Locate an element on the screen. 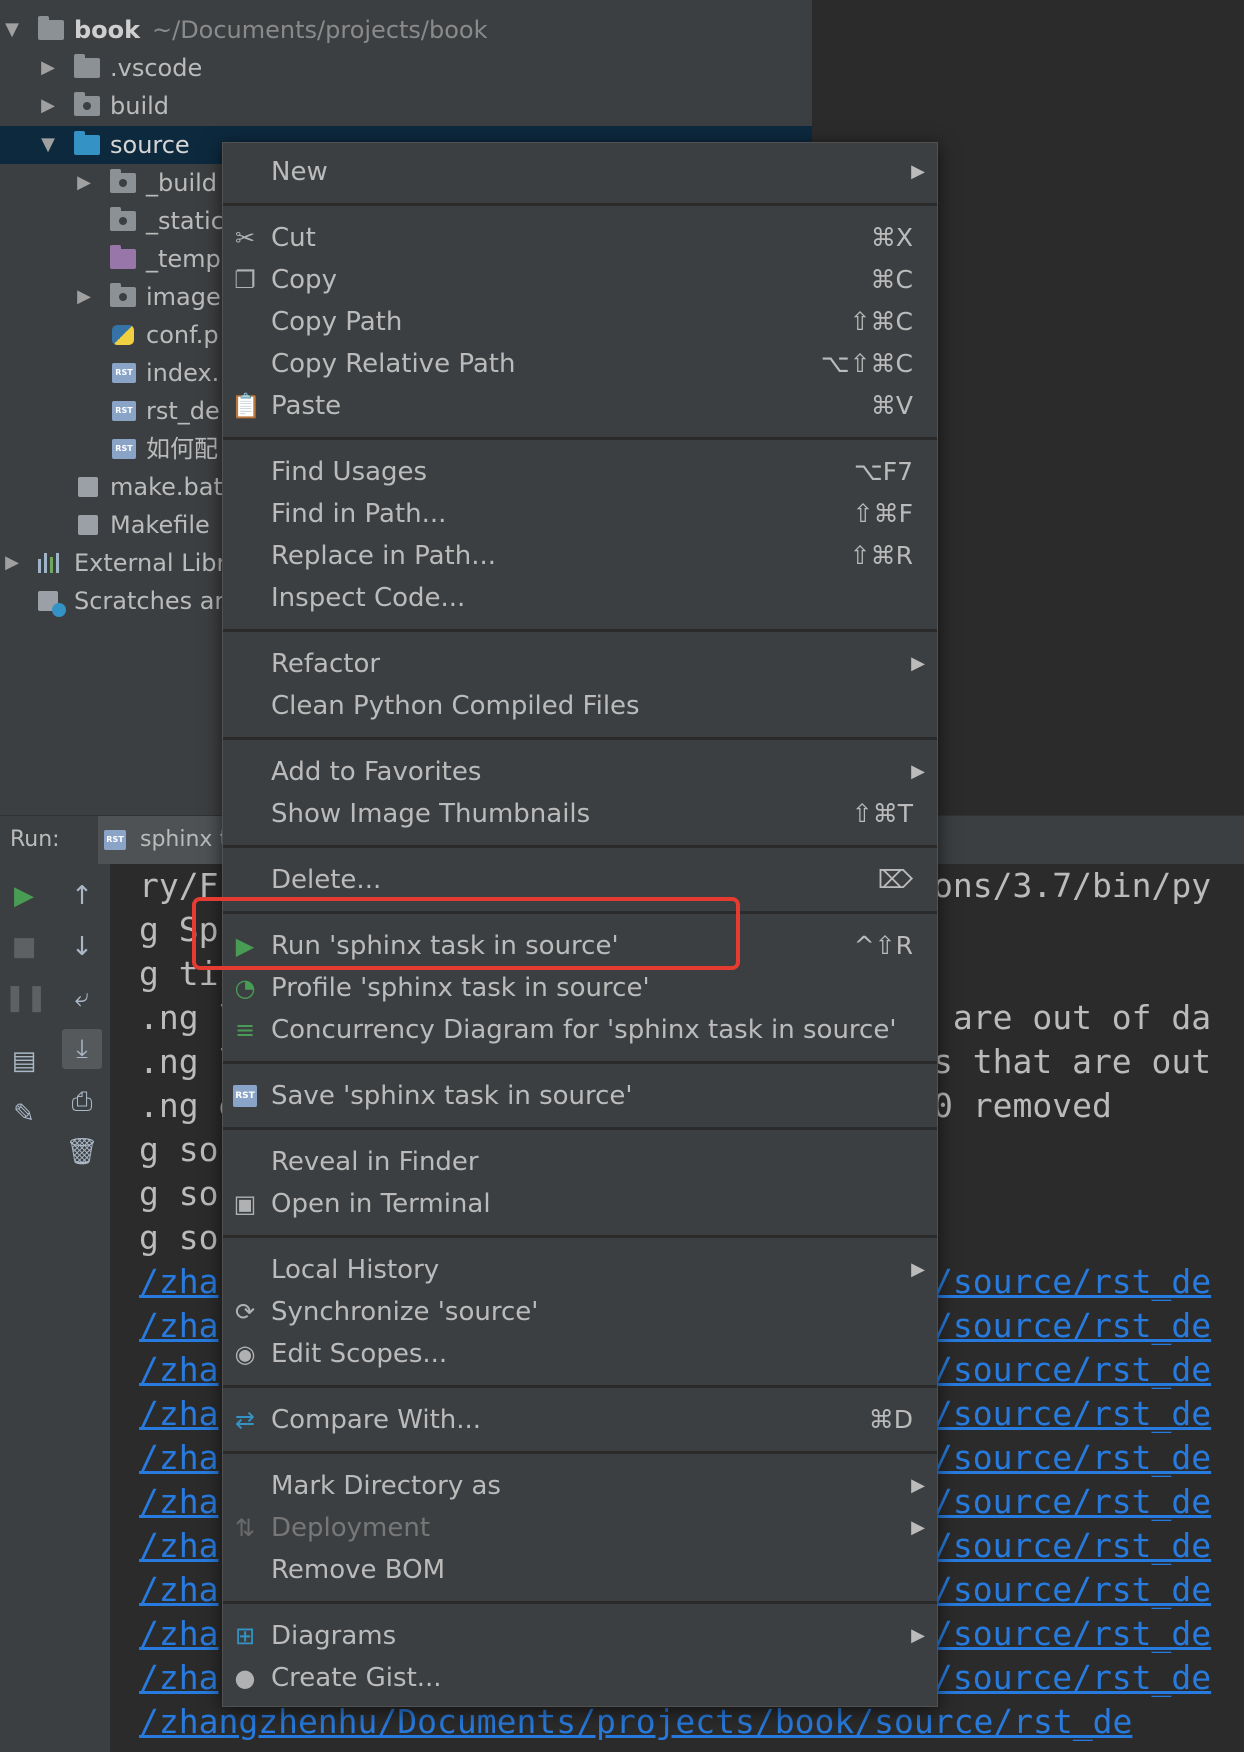  menu-item-find-usages: Find Usages ⌥F7 is located at coordinates (580, 472).